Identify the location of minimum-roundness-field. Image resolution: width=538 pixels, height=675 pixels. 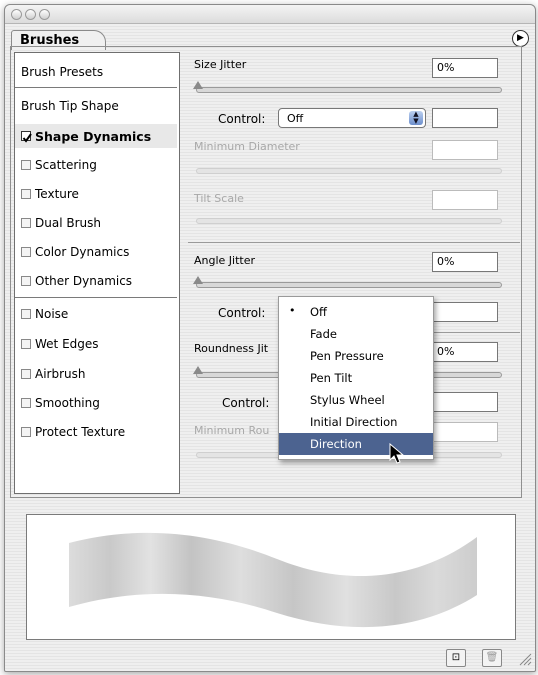
(465, 432).